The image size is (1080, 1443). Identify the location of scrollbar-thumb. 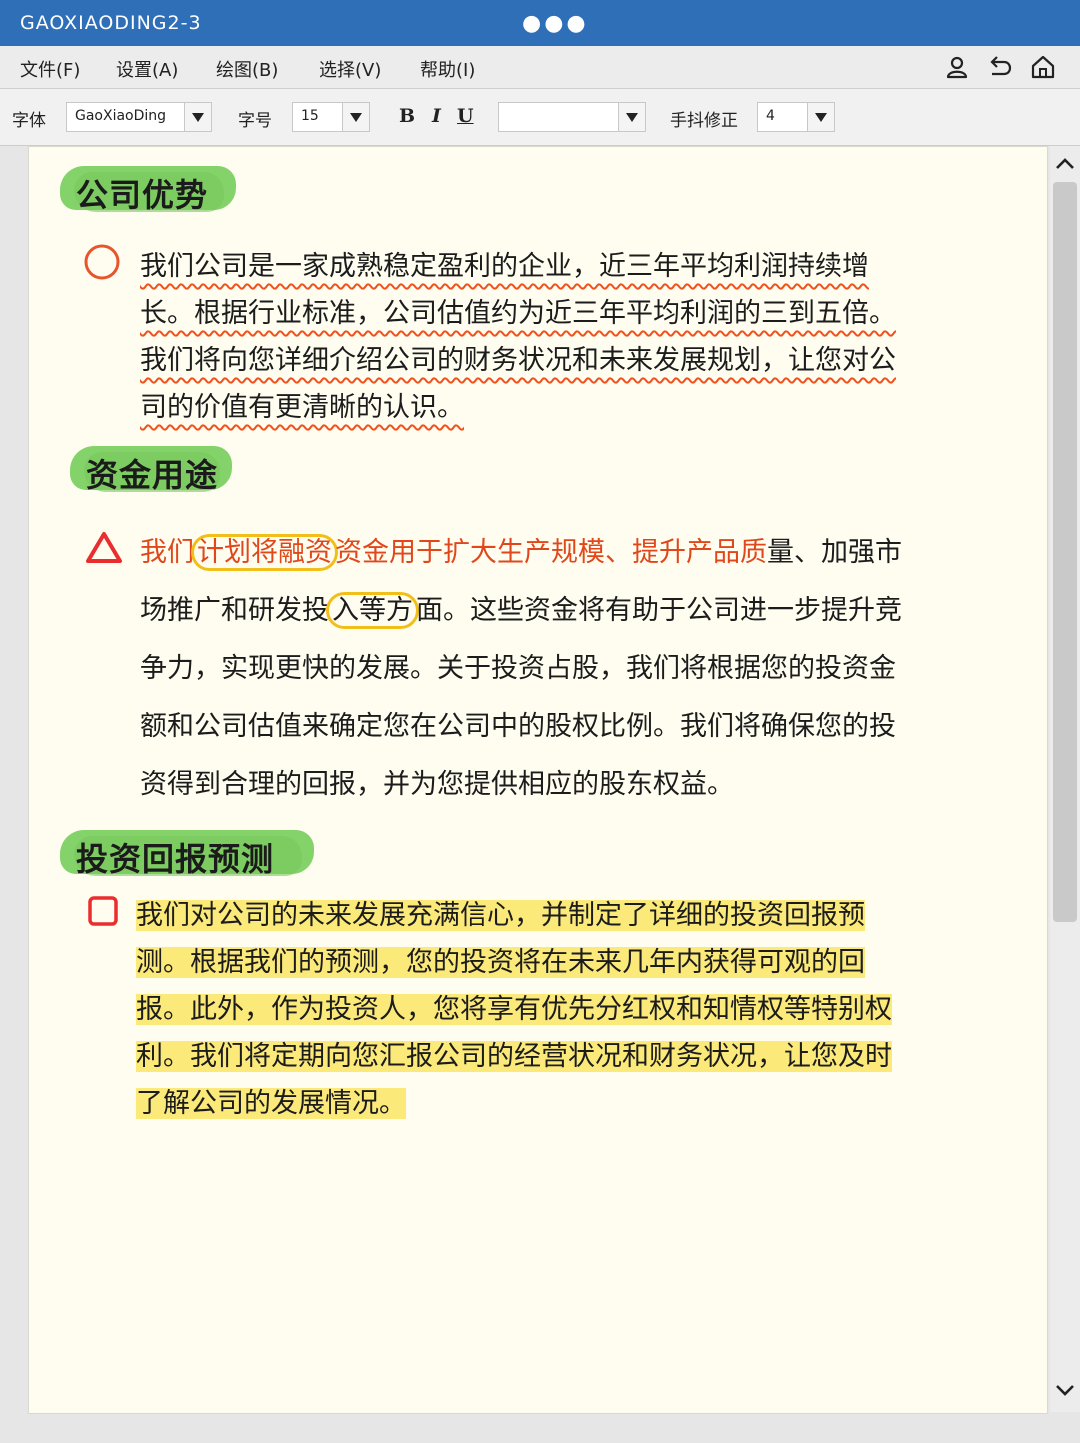
(1065, 552).